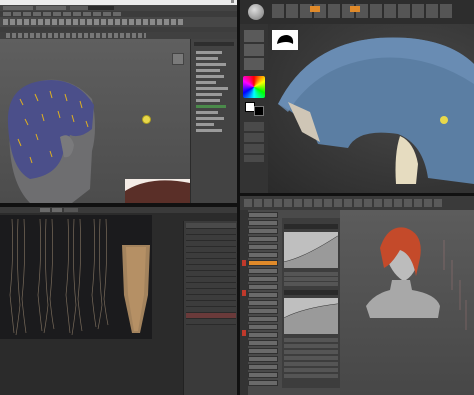 The image size is (474, 395). I want to click on outliner-item-selected, so click(211, 106).